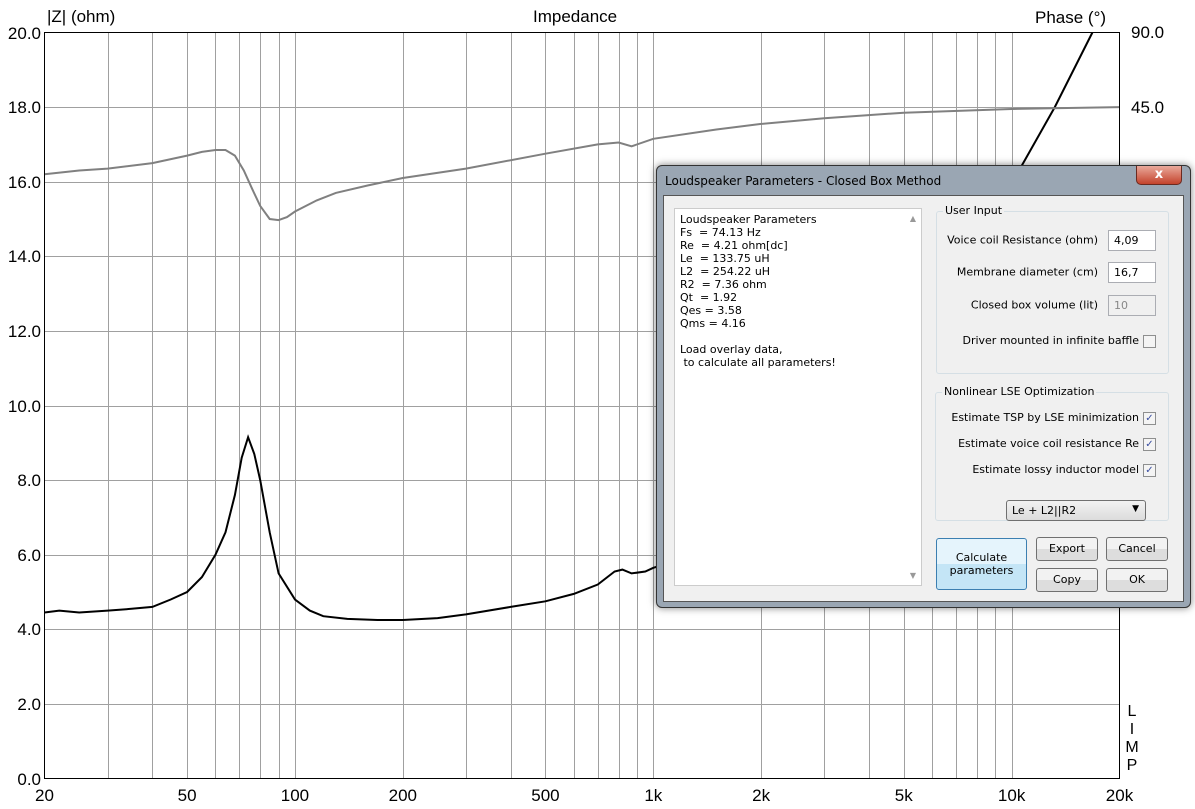 Image resolution: width=1195 pixels, height=809 pixels. What do you see at coordinates (1148, 32) in the screenshot?
I see `y2-tick-90: 90.0` at bounding box center [1148, 32].